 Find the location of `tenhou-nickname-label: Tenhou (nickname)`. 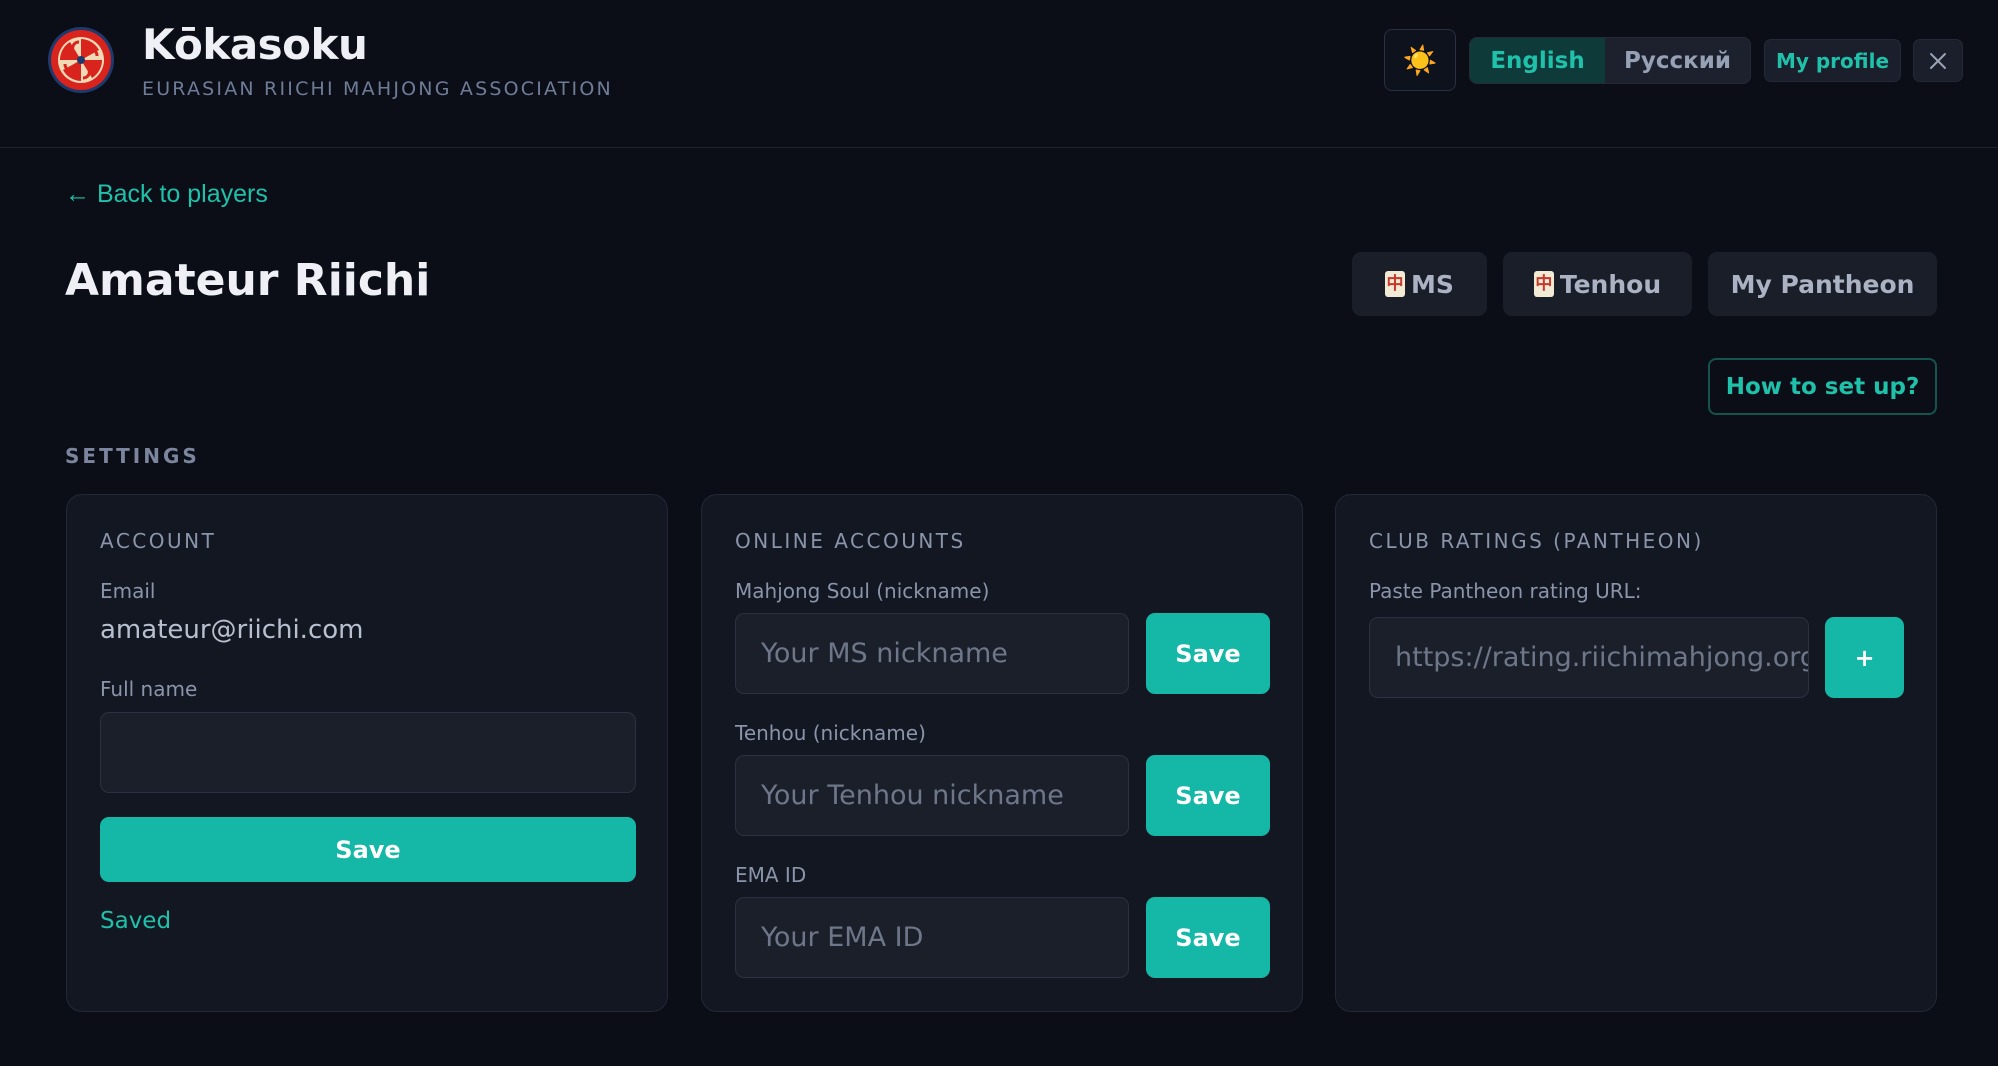

tenhou-nickname-label: Tenhou (nickname) is located at coordinates (830, 733).